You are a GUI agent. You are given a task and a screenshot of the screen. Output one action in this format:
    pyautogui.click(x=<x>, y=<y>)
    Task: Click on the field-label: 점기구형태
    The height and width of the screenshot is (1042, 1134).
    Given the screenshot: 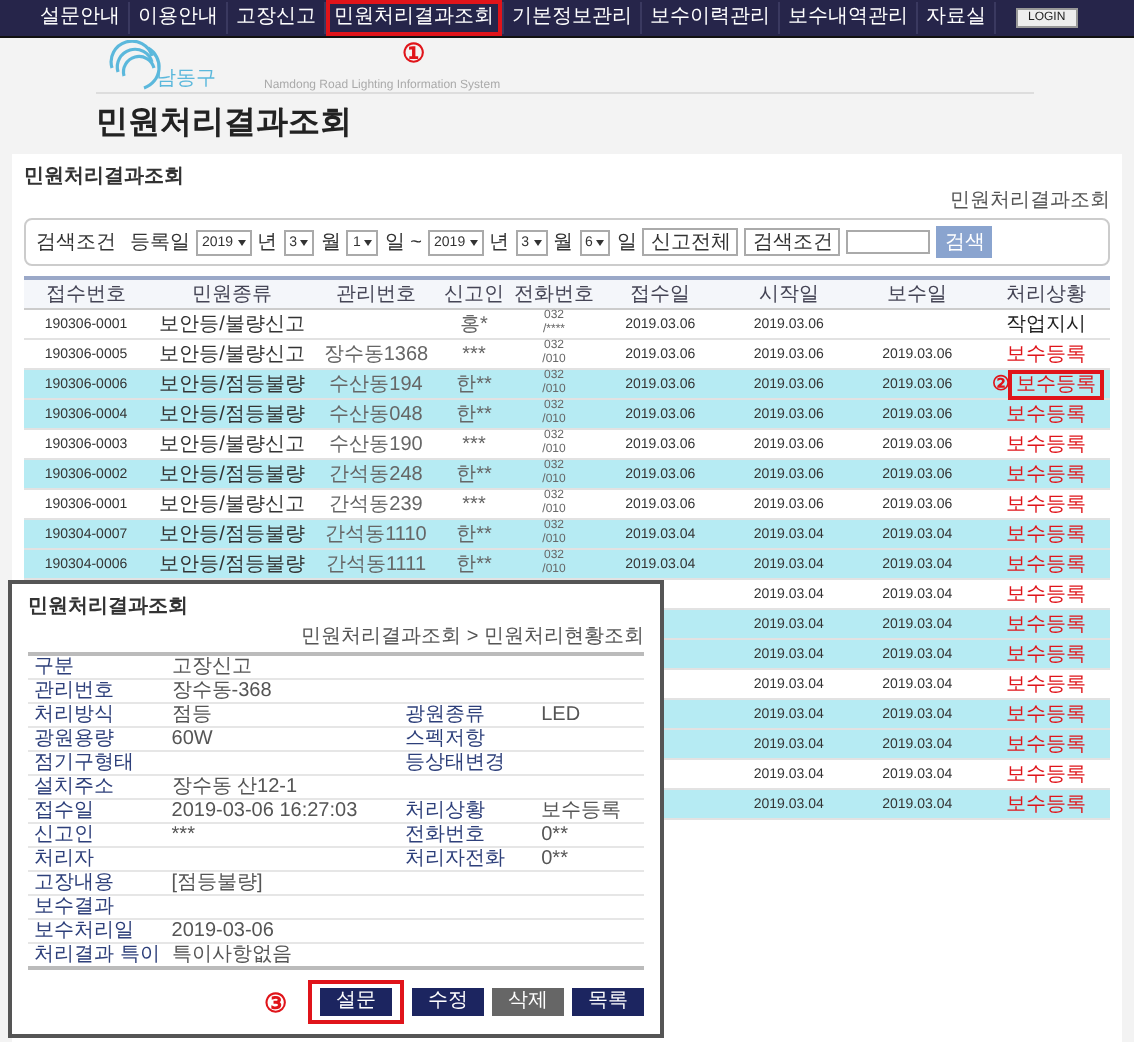 What is the action you would take?
    pyautogui.click(x=84, y=763)
    